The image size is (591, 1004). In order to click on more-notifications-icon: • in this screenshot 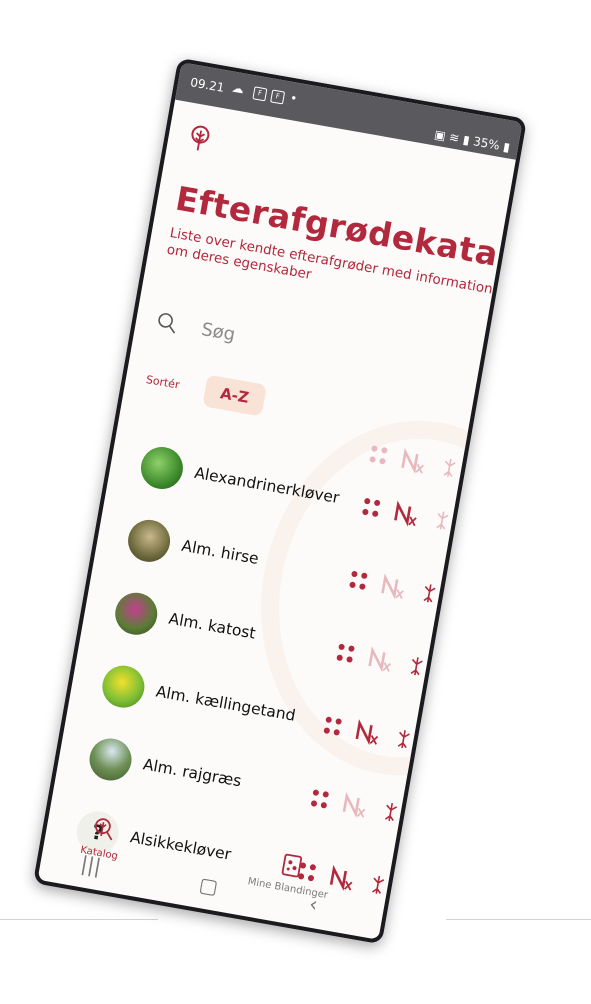, I will do `click(293, 98)`.